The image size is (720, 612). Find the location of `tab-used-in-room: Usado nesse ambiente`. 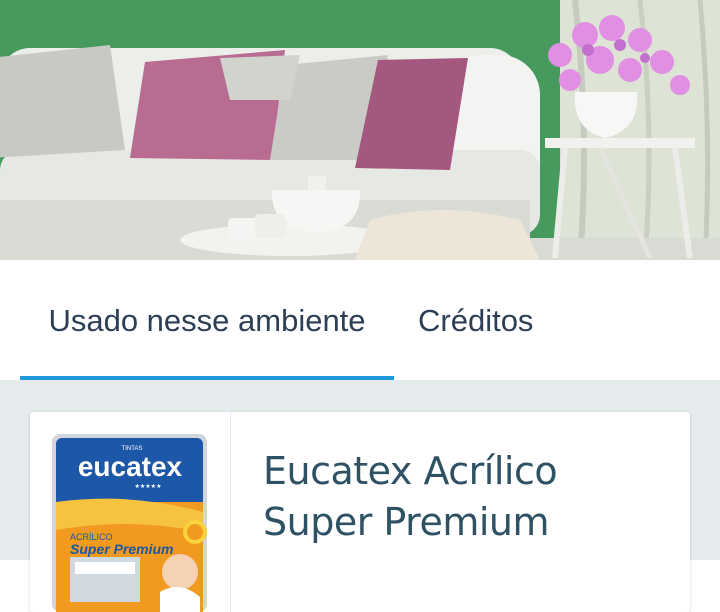

tab-used-in-room: Usado nesse ambiente is located at coordinates (207, 320).